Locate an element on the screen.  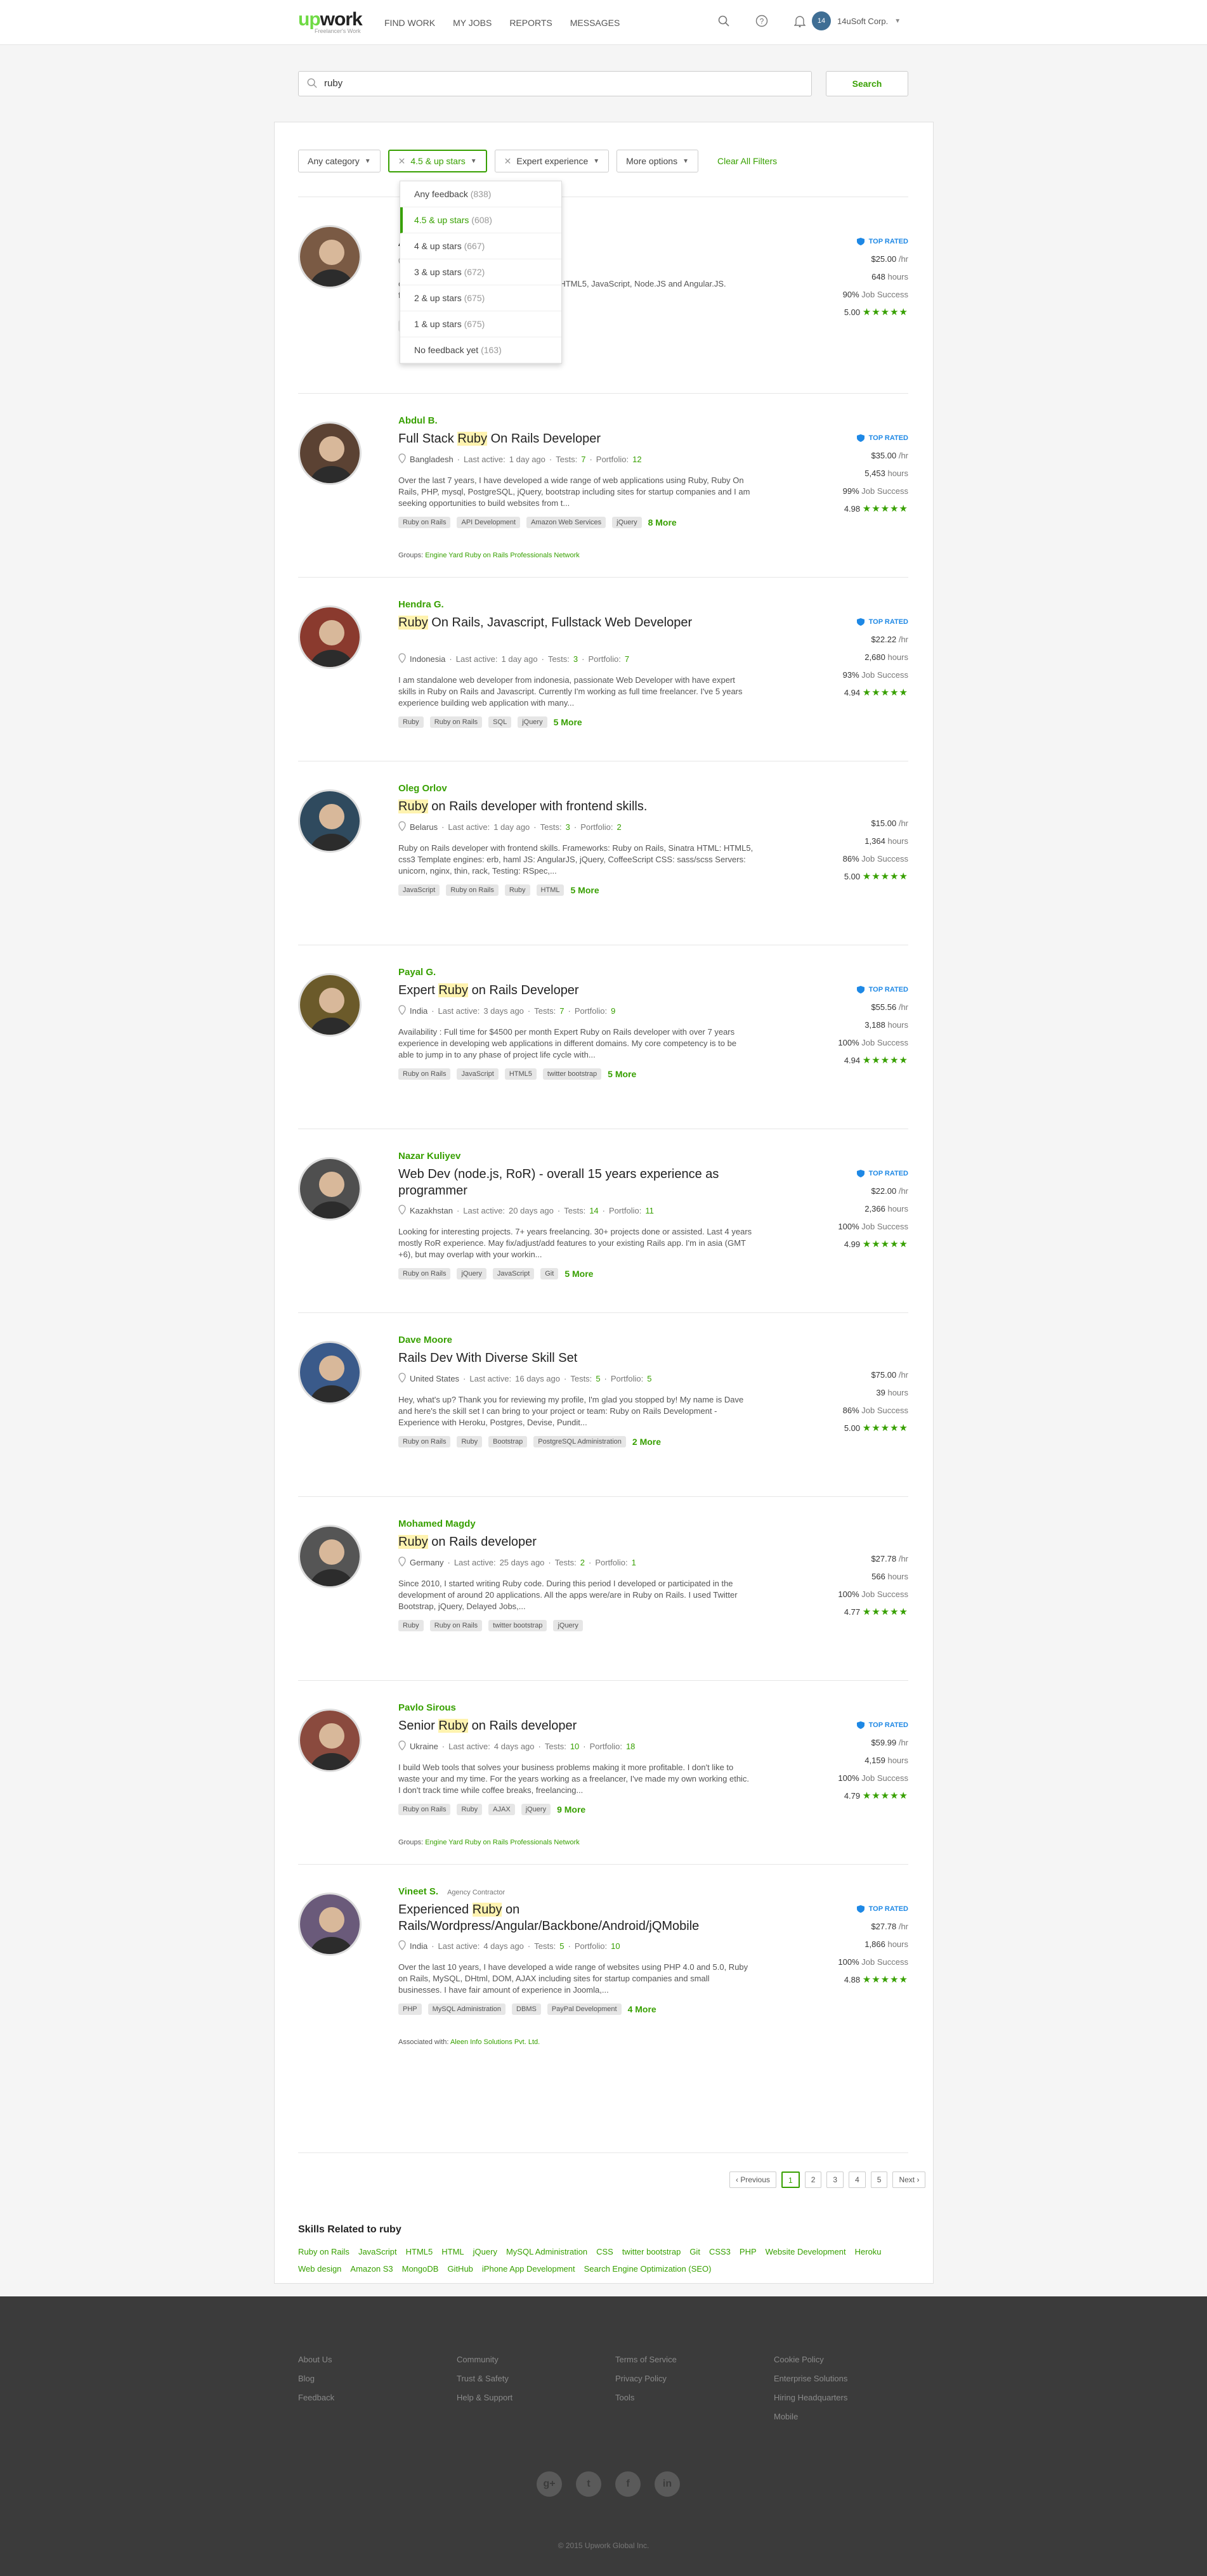
rating-option: 4 & up stars (667) is located at coordinates (480, 246).